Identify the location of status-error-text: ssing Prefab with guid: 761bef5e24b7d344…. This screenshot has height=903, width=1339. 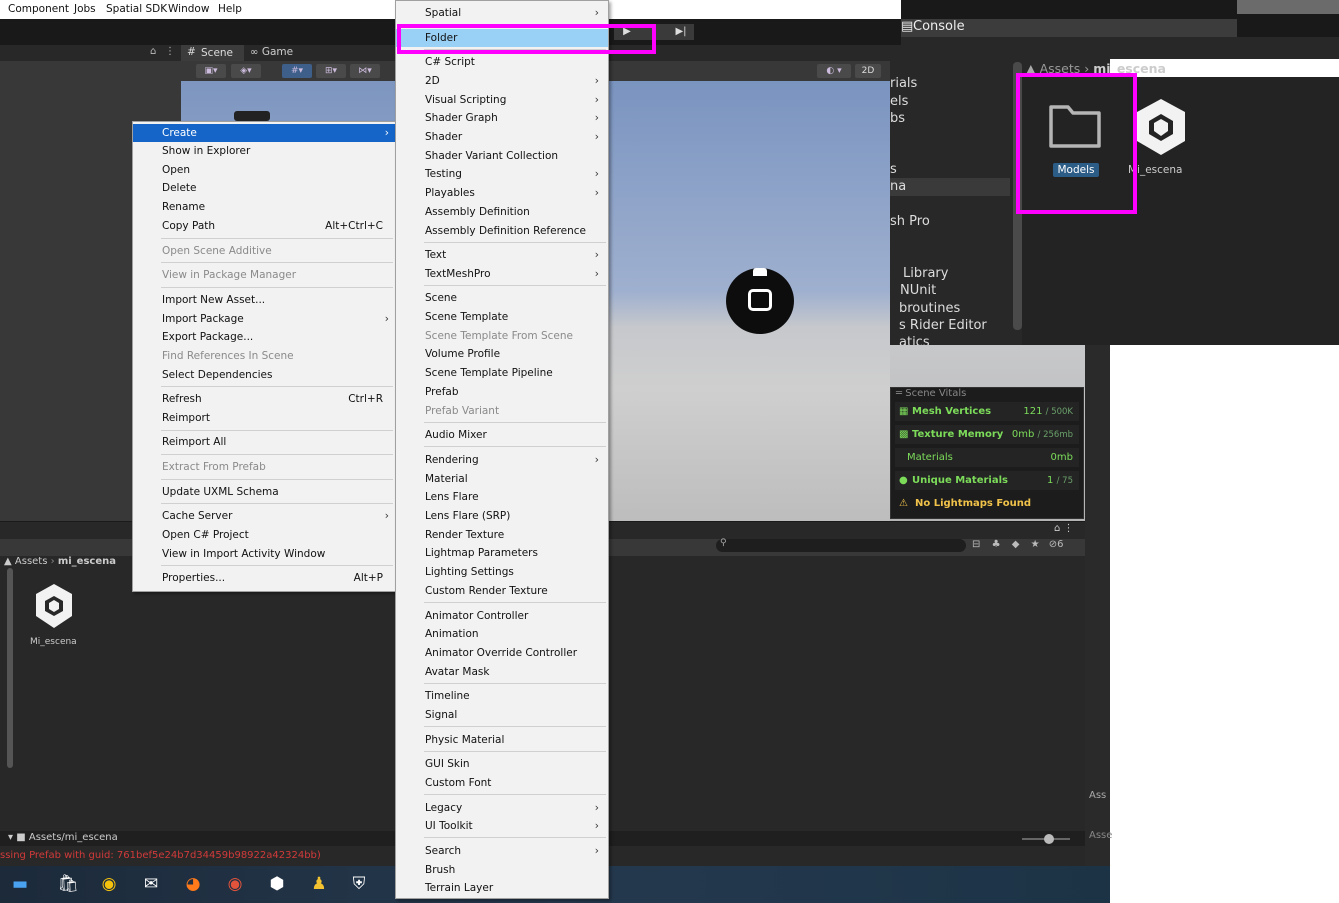
(160, 855).